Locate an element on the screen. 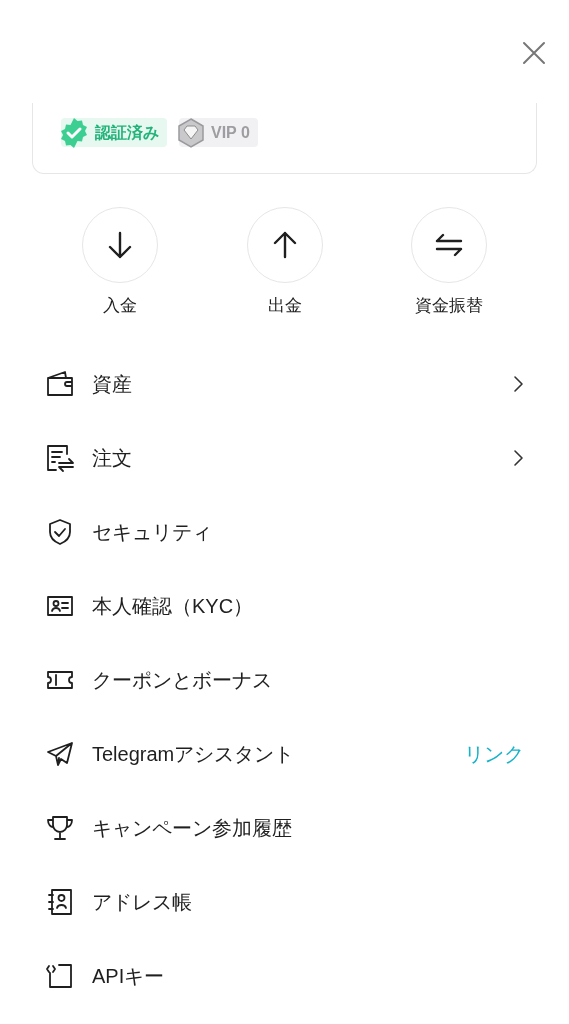  menu-item: 資産 is located at coordinates (284, 383).